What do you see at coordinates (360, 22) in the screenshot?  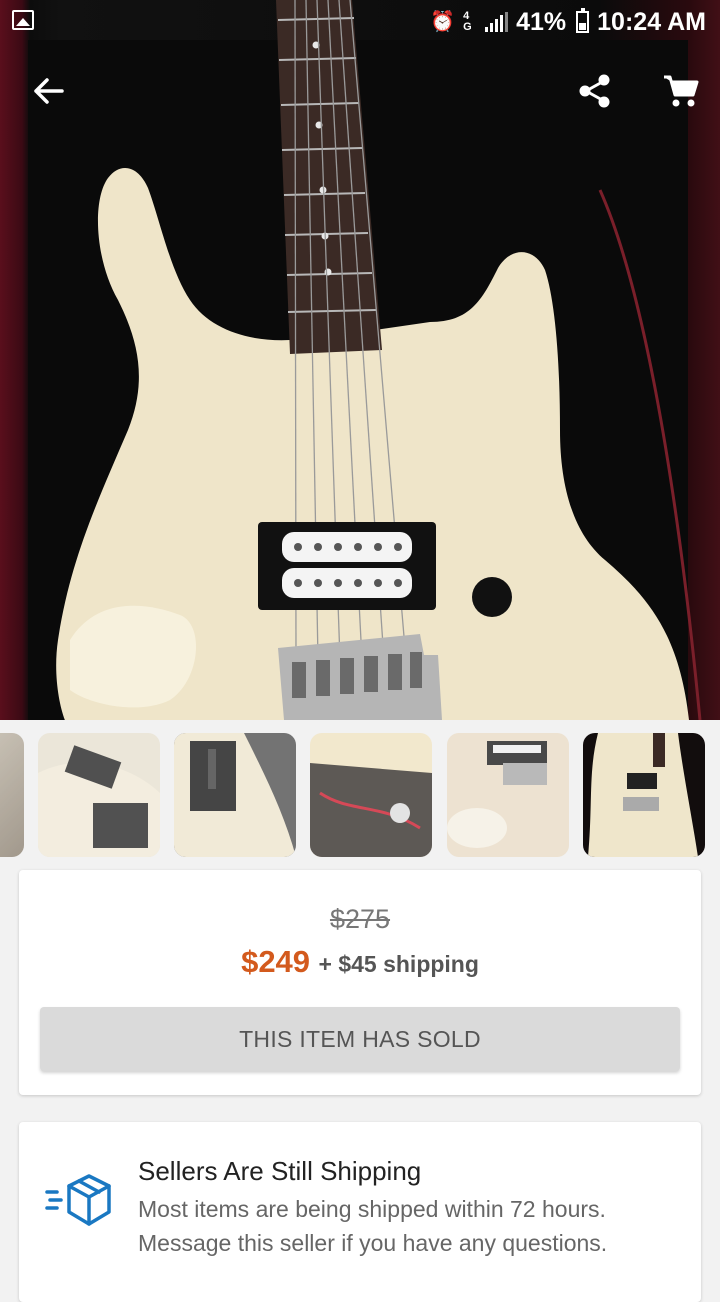 I see `status-bar: ⏰ 4G 41% 10:24 AM` at bounding box center [360, 22].